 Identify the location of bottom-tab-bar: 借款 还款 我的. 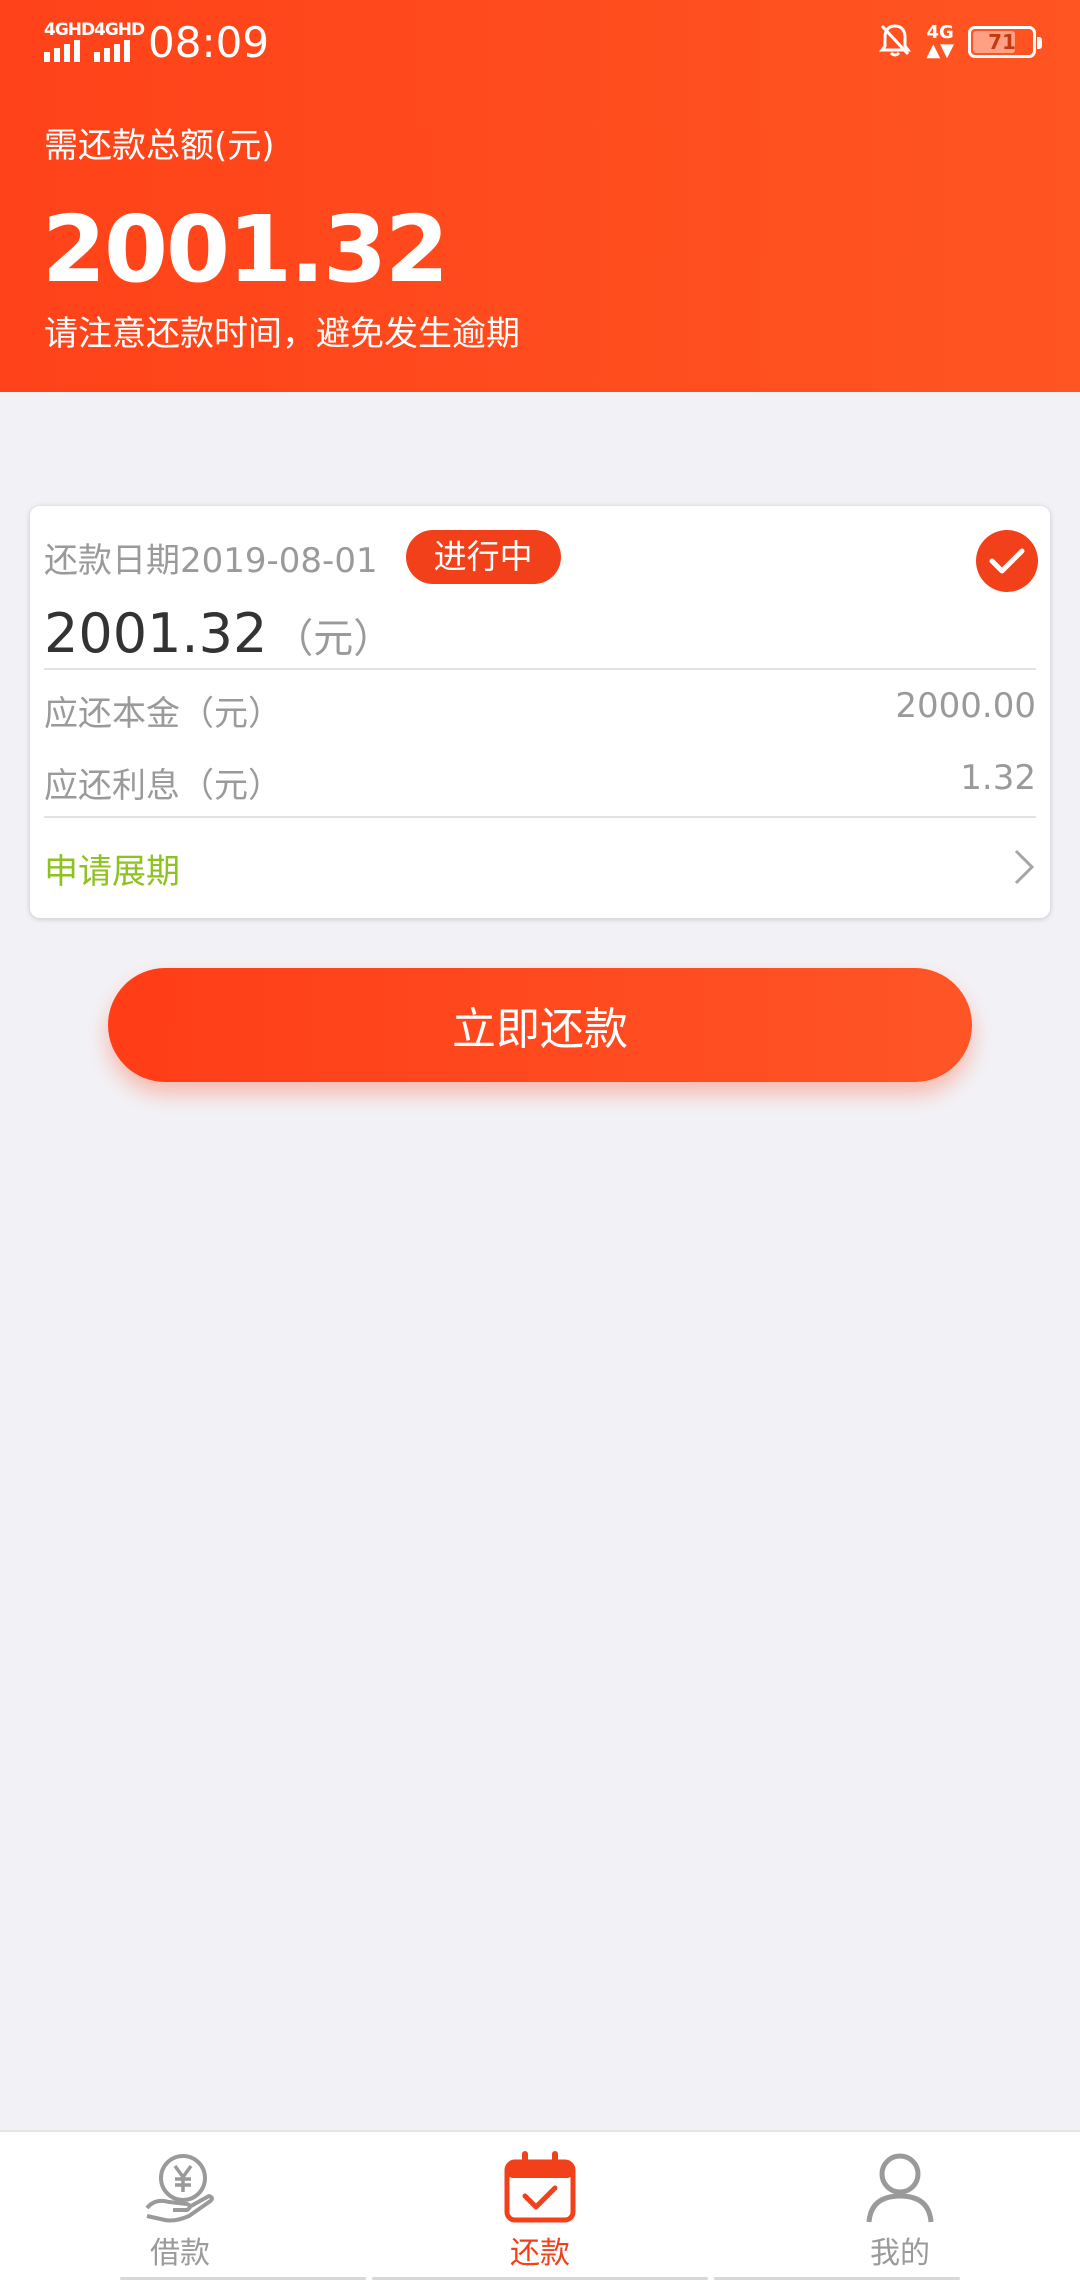
(540, 2205).